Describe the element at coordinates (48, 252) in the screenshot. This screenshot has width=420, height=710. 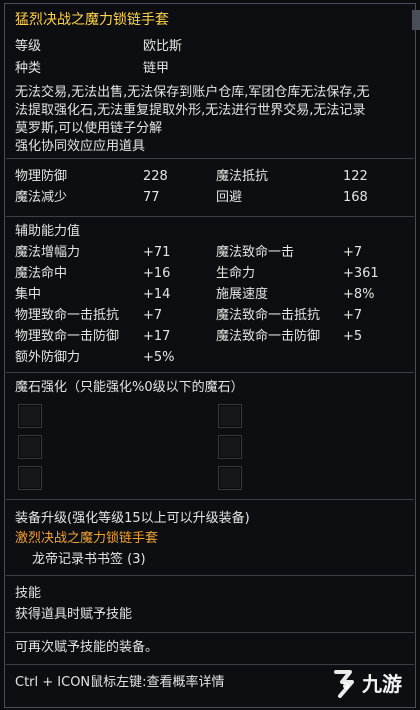
I see `bonus-label: 魔法增幅力` at that location.